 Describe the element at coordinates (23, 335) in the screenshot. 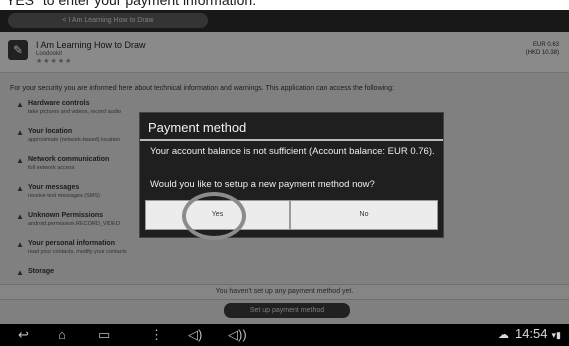

I see `back-icon: ↩` at that location.